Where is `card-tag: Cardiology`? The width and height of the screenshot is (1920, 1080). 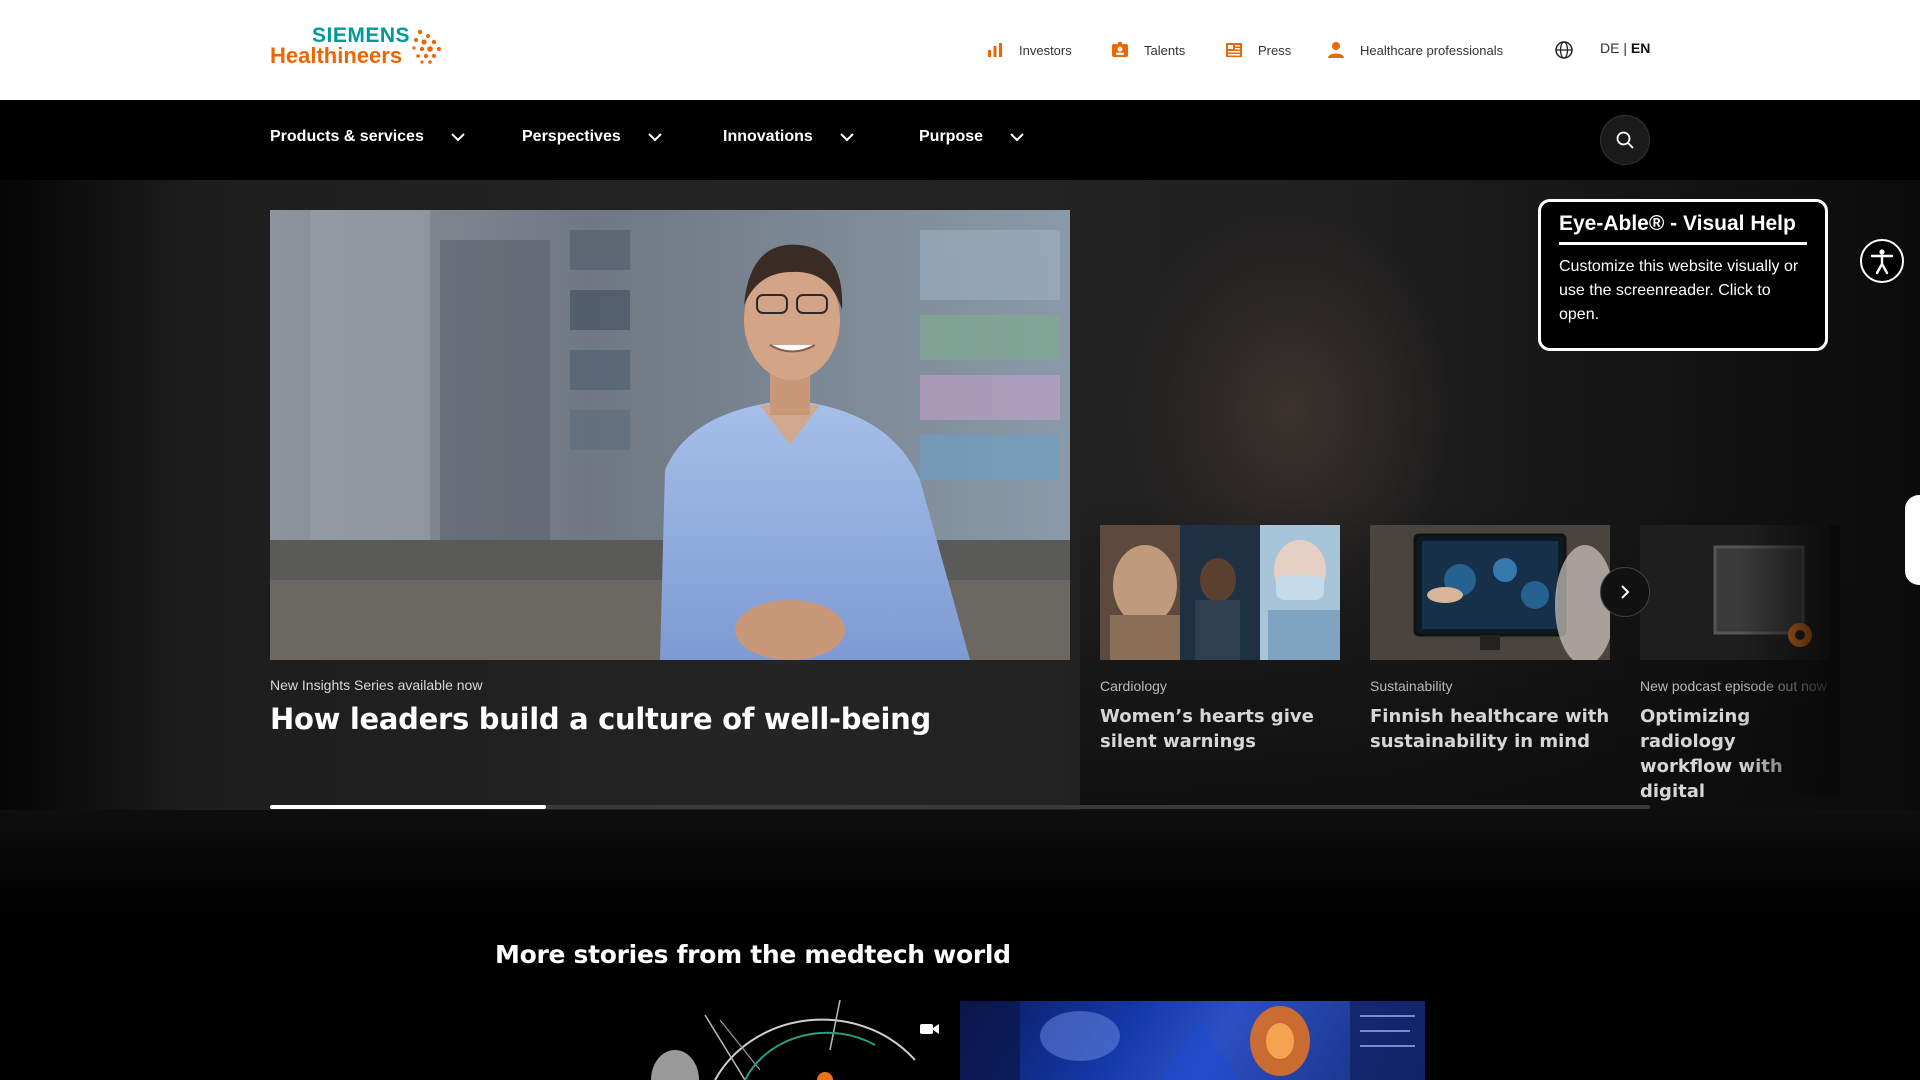 card-tag: Cardiology is located at coordinates (1133, 686).